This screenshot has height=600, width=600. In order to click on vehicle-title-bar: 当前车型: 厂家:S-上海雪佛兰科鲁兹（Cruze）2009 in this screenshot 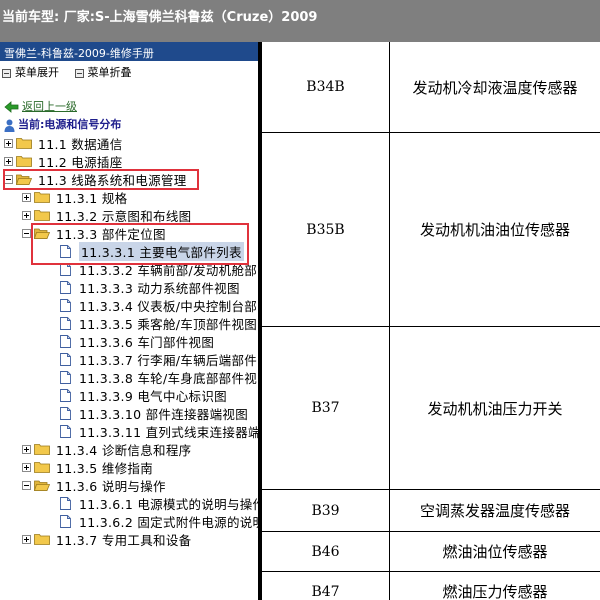, I will do `click(300, 21)`.